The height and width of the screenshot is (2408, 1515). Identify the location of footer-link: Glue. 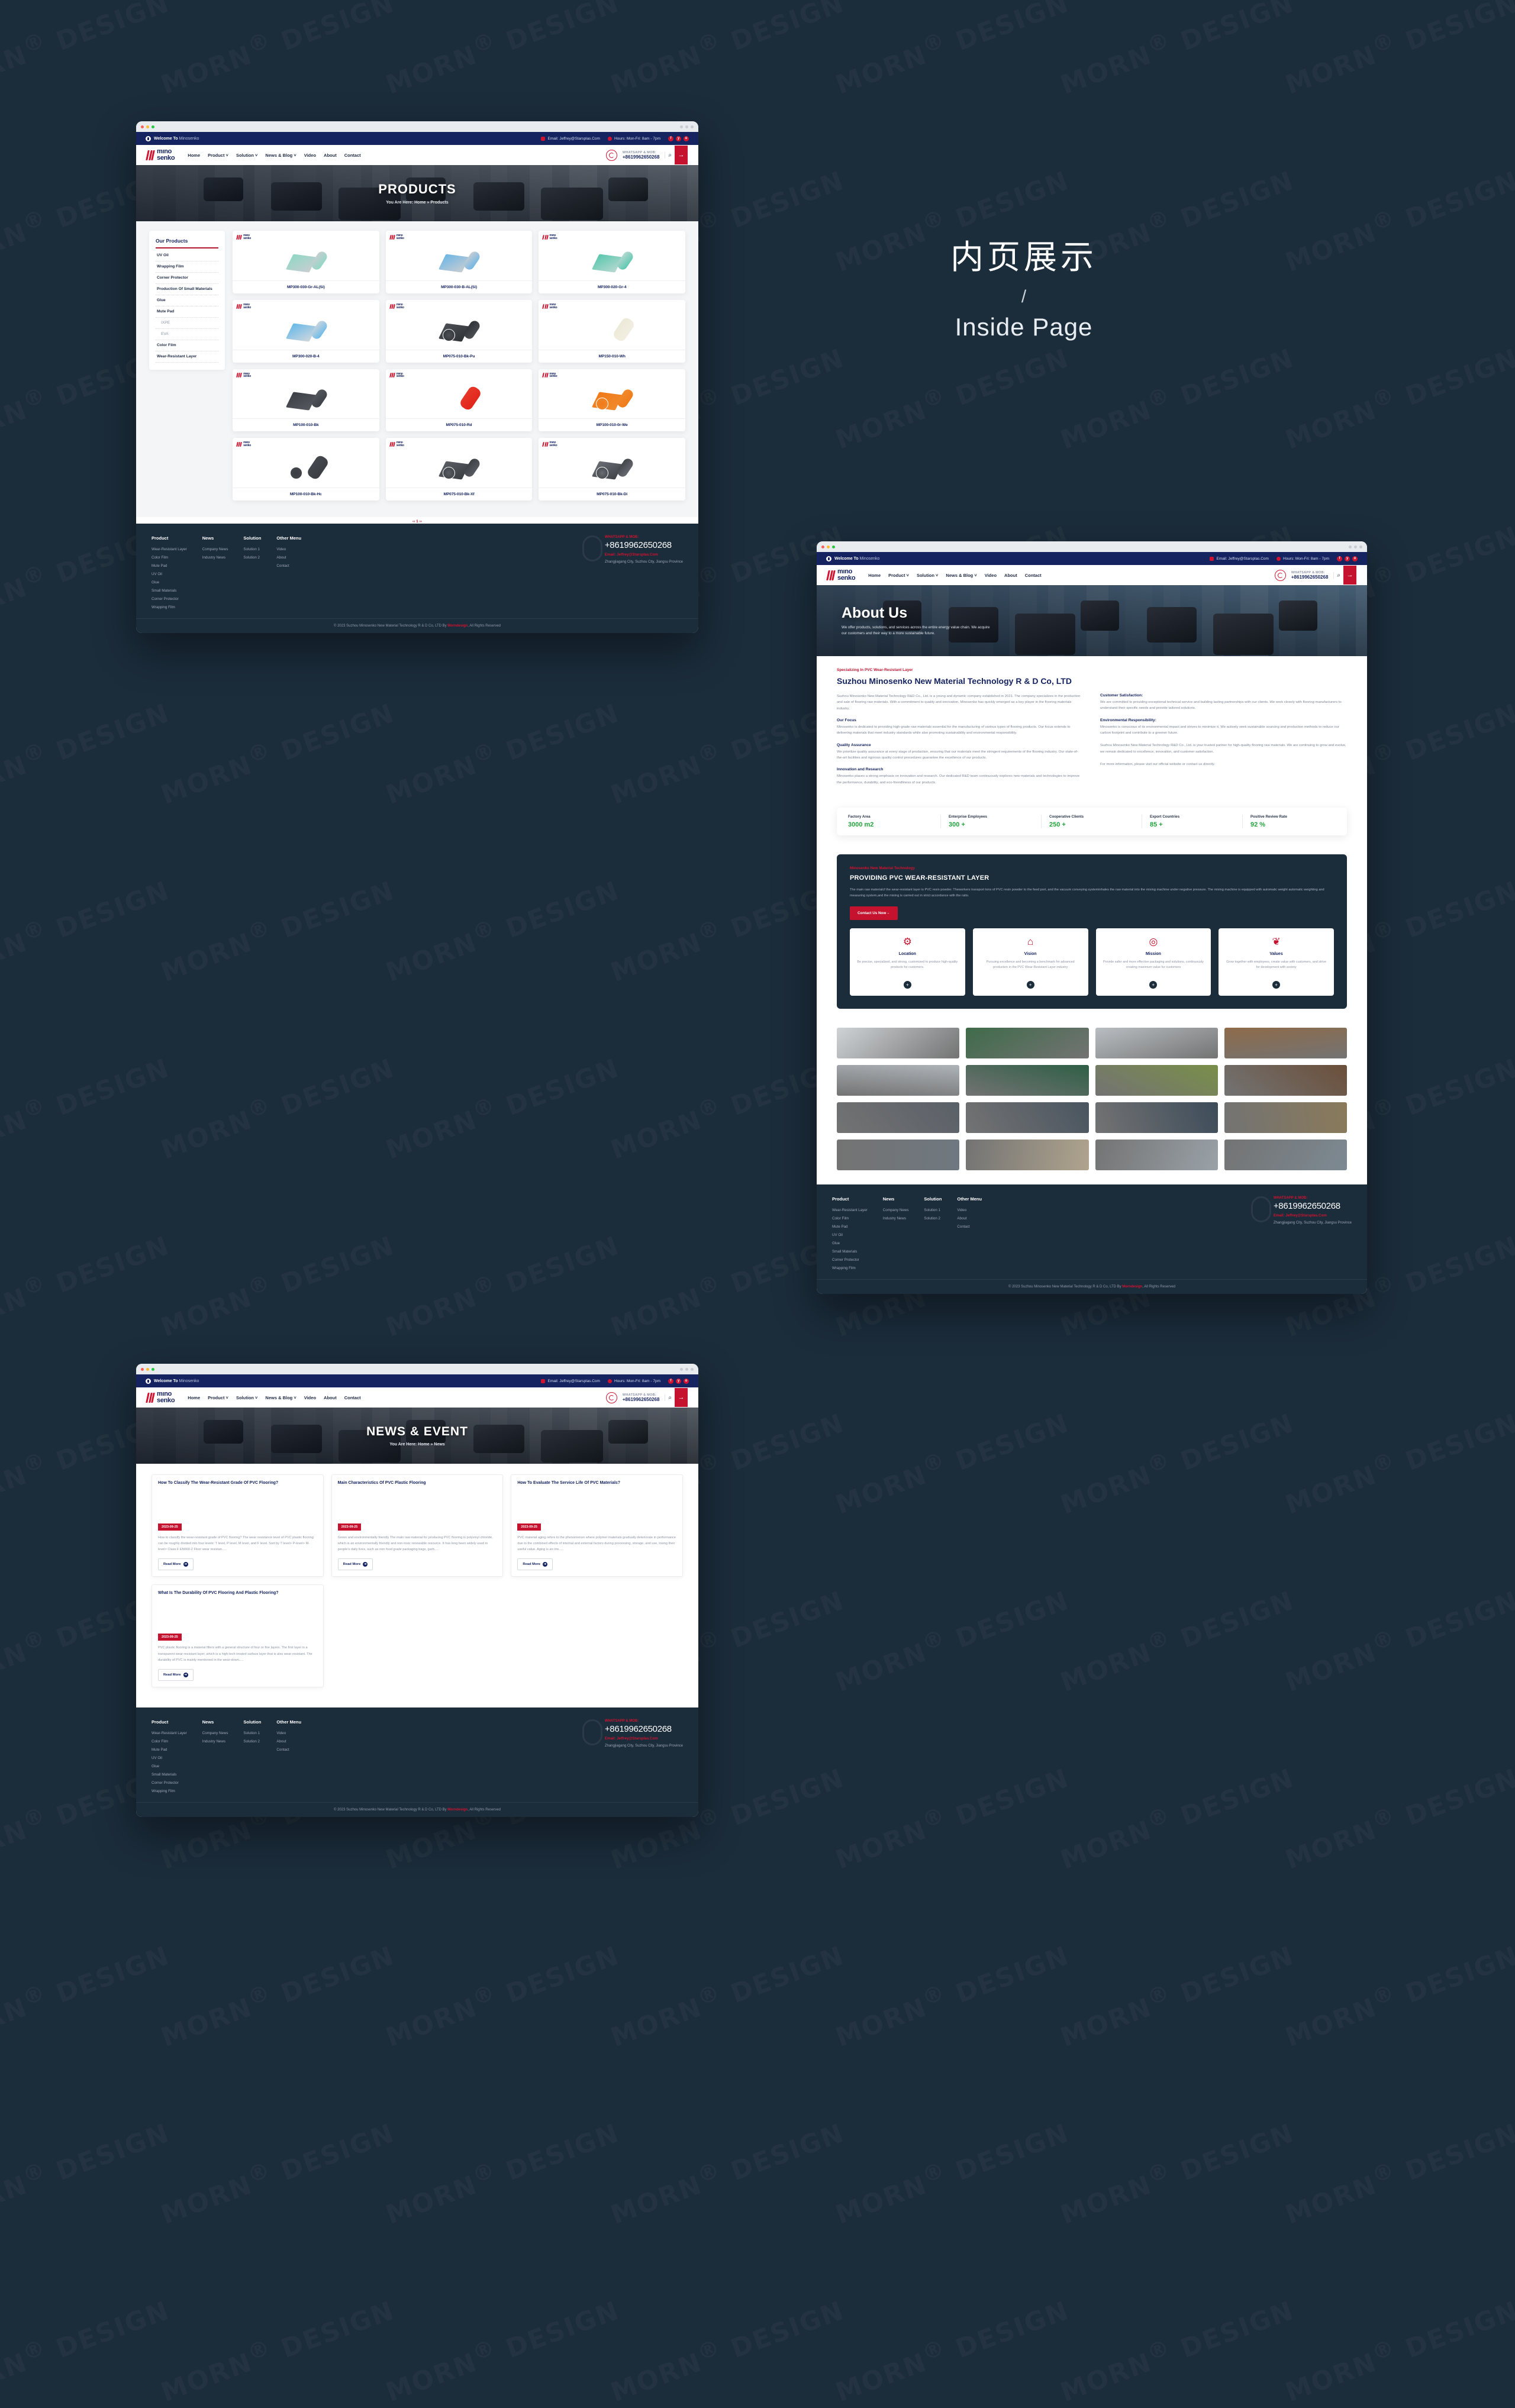
(170, 1766).